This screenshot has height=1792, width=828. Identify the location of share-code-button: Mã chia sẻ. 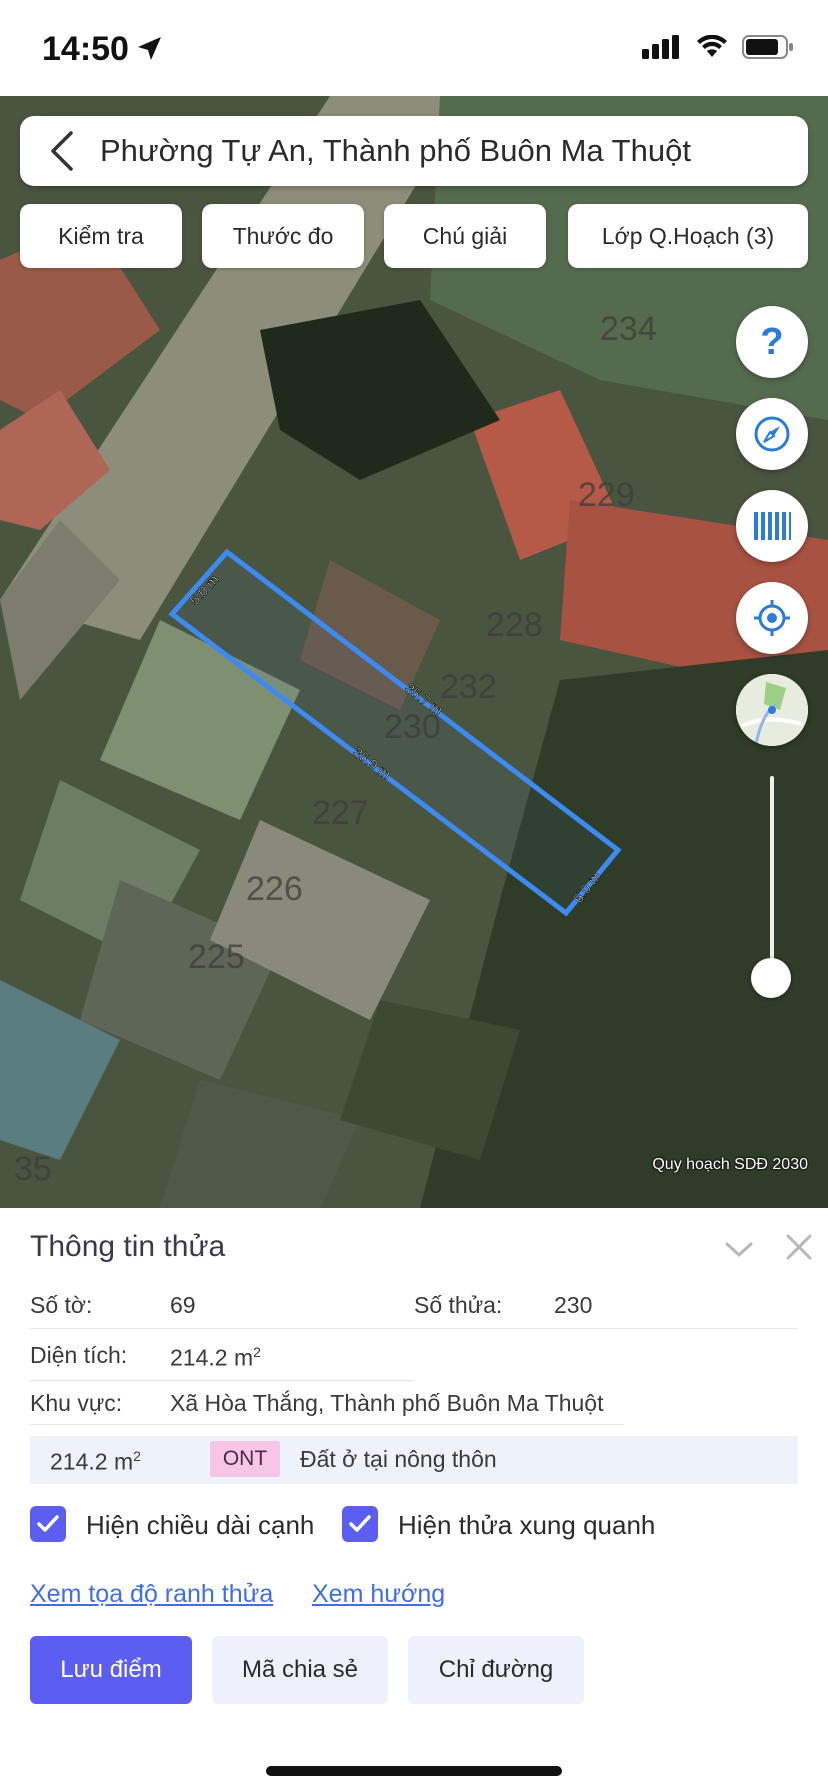
(300, 1670).